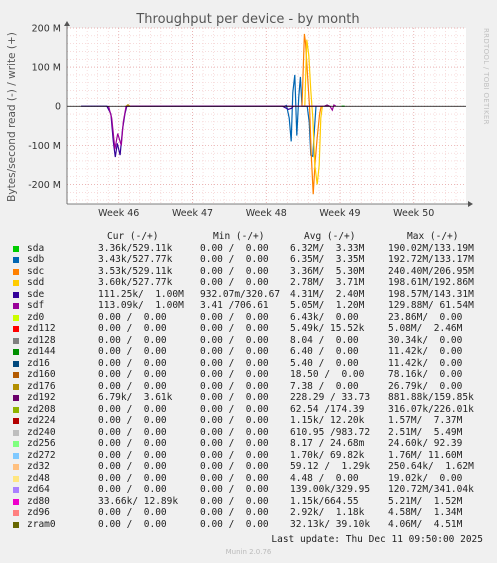 Image resolution: width=497 pixels, height=563 pixels. What do you see at coordinates (36, 305) in the screenshot?
I see `legend-name: sdf` at bounding box center [36, 305].